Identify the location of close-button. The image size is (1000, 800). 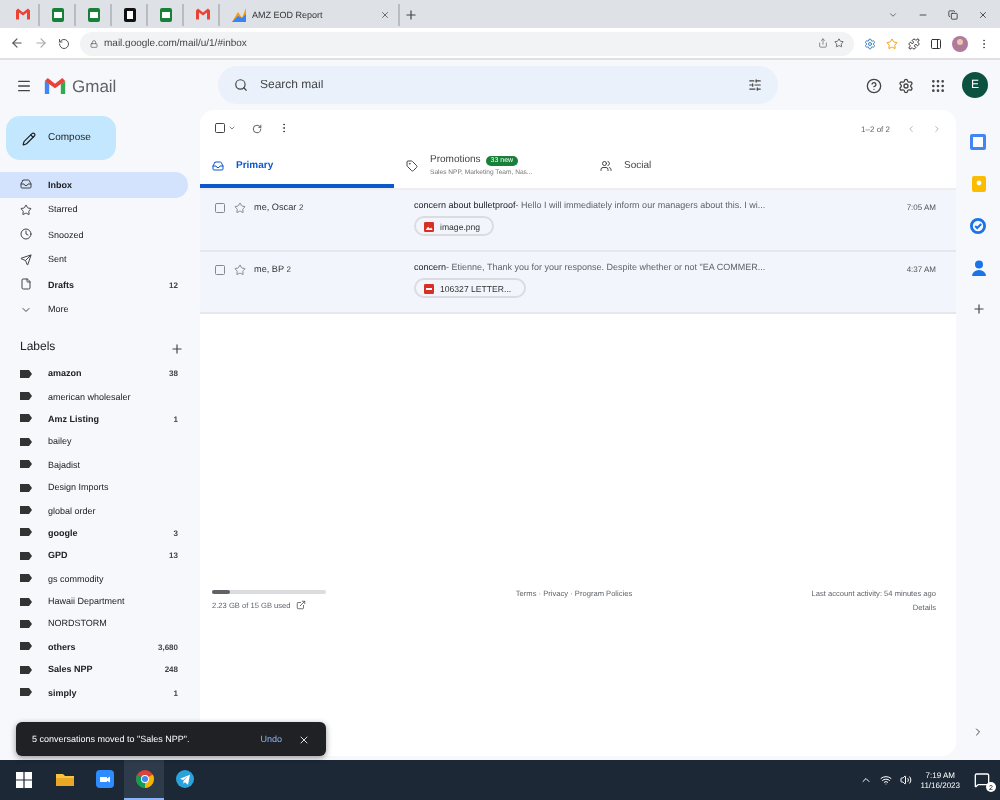
(304, 739).